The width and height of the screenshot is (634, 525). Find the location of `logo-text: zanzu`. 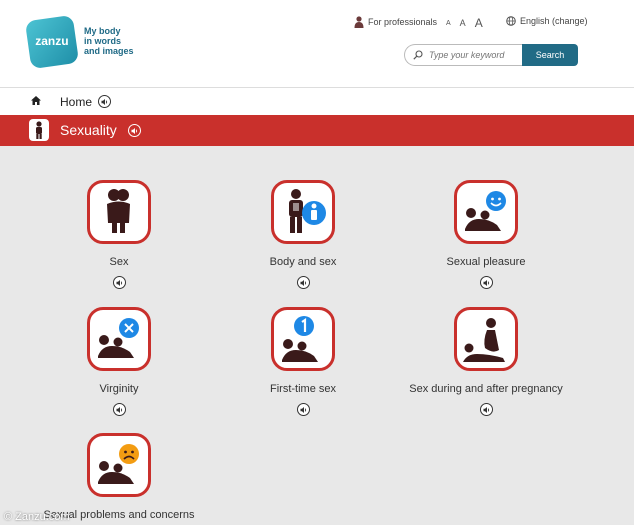

logo-text: zanzu is located at coordinates (52, 41).